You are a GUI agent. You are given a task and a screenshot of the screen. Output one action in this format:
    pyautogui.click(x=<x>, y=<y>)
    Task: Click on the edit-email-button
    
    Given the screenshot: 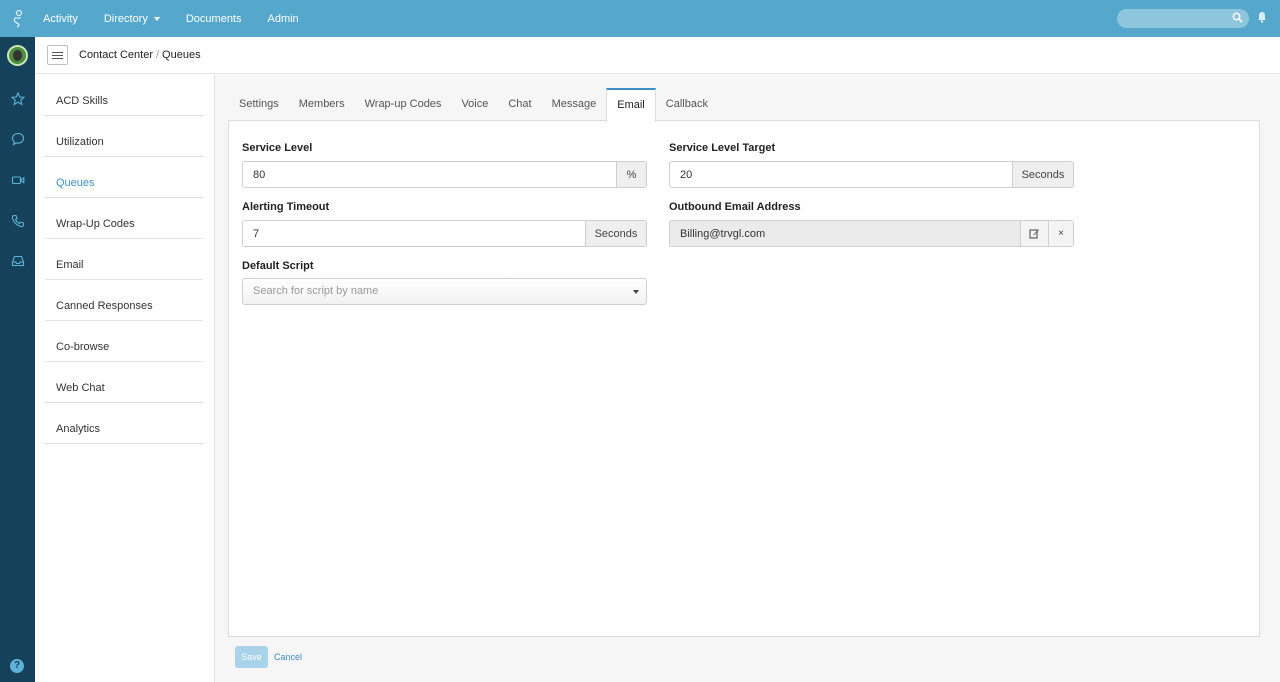 What is the action you would take?
    pyautogui.click(x=1034, y=233)
    